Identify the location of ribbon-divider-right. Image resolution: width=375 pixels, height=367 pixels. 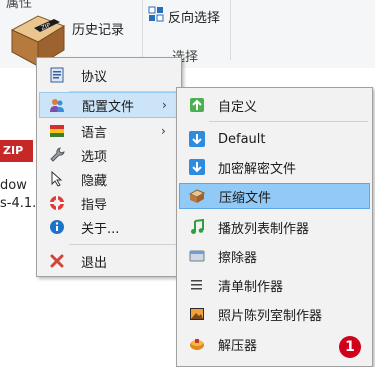
(230, 30).